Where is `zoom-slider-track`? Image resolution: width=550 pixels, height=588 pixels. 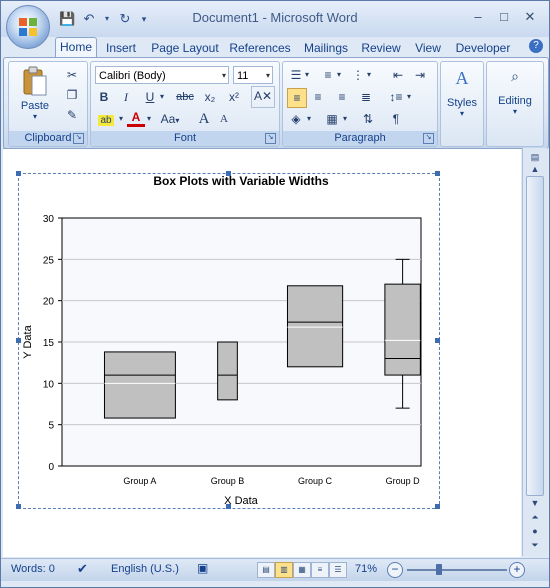
zoom-slider-track is located at coordinates (457, 570).